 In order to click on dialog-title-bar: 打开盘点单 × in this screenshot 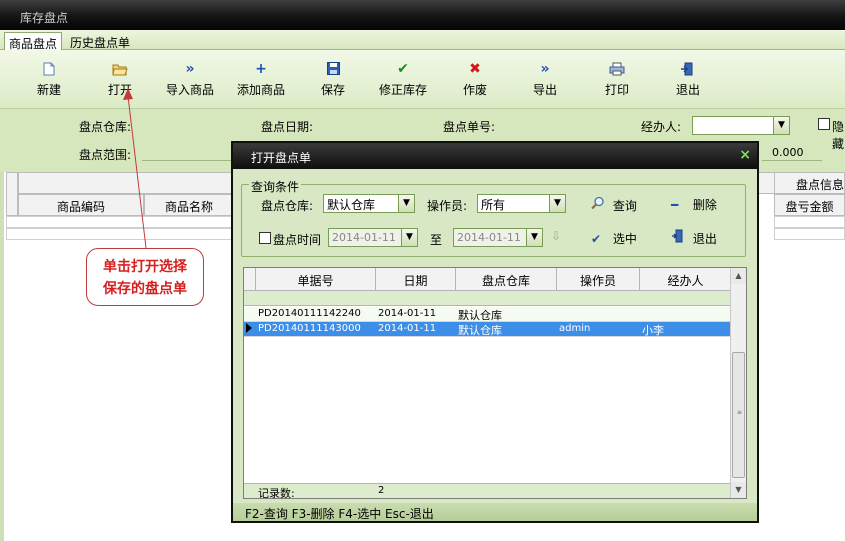, I will do `click(495, 156)`.